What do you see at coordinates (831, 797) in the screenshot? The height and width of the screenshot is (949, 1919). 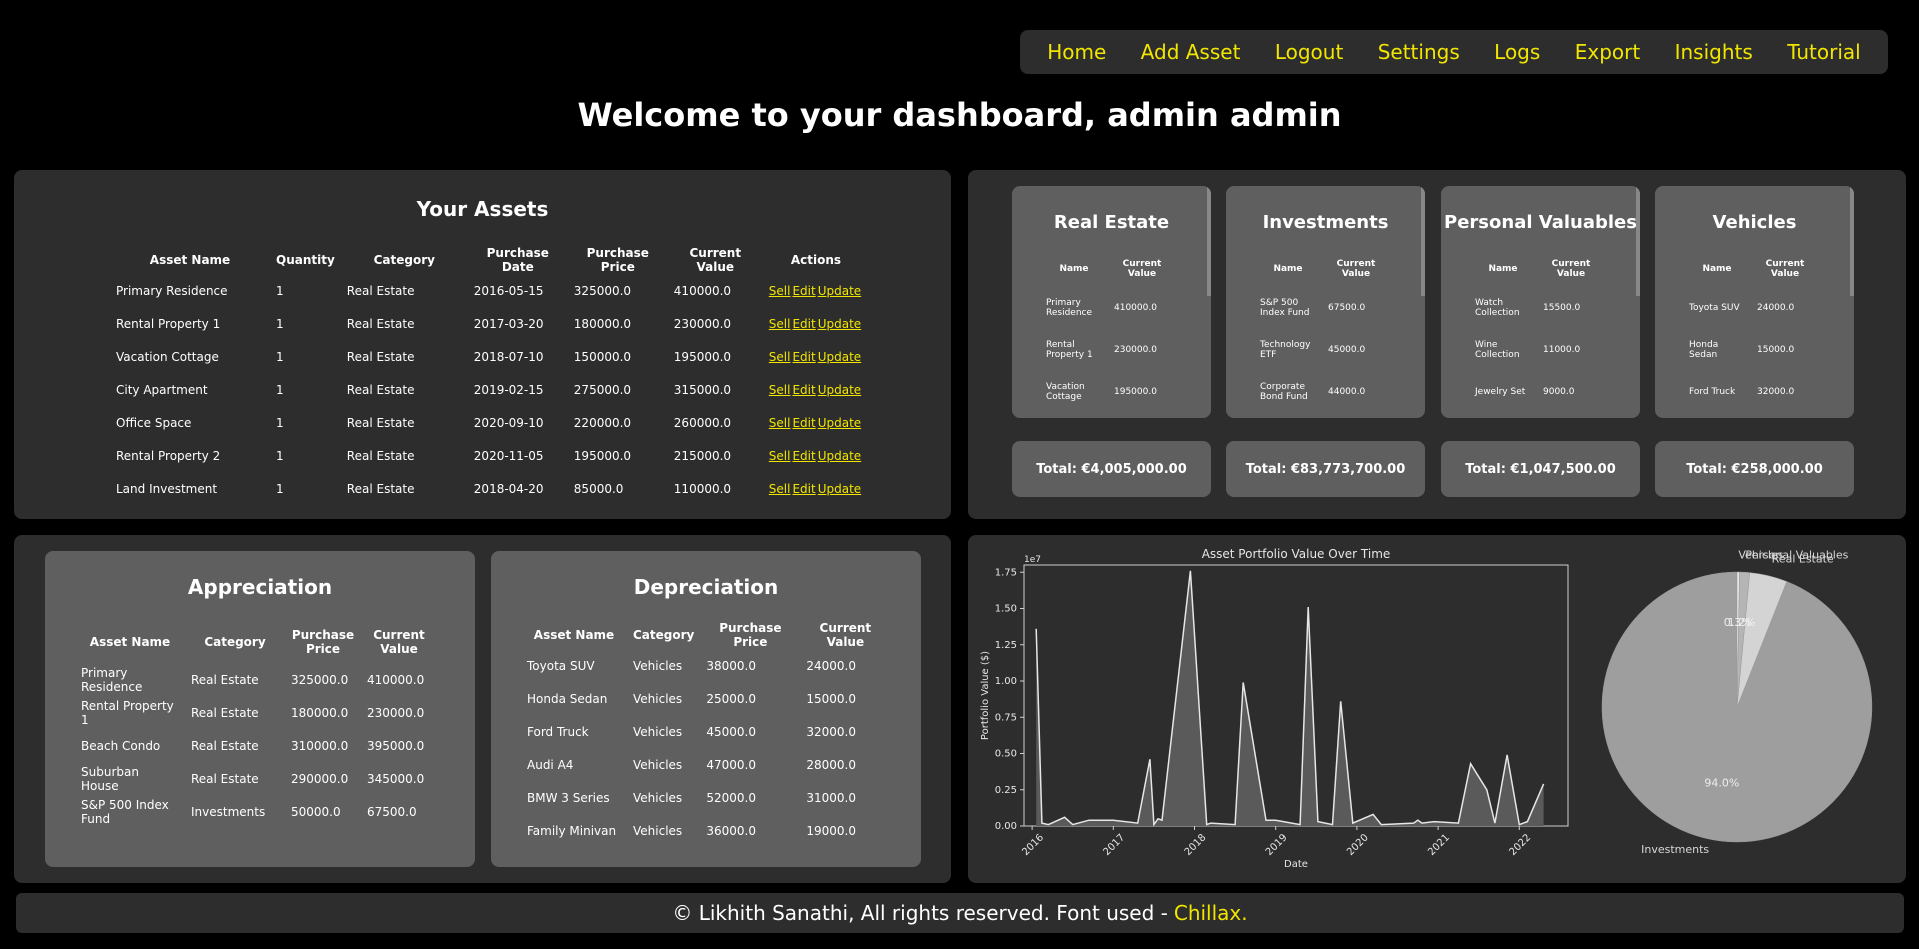 I see `cell-current-value: 31000.0` at bounding box center [831, 797].